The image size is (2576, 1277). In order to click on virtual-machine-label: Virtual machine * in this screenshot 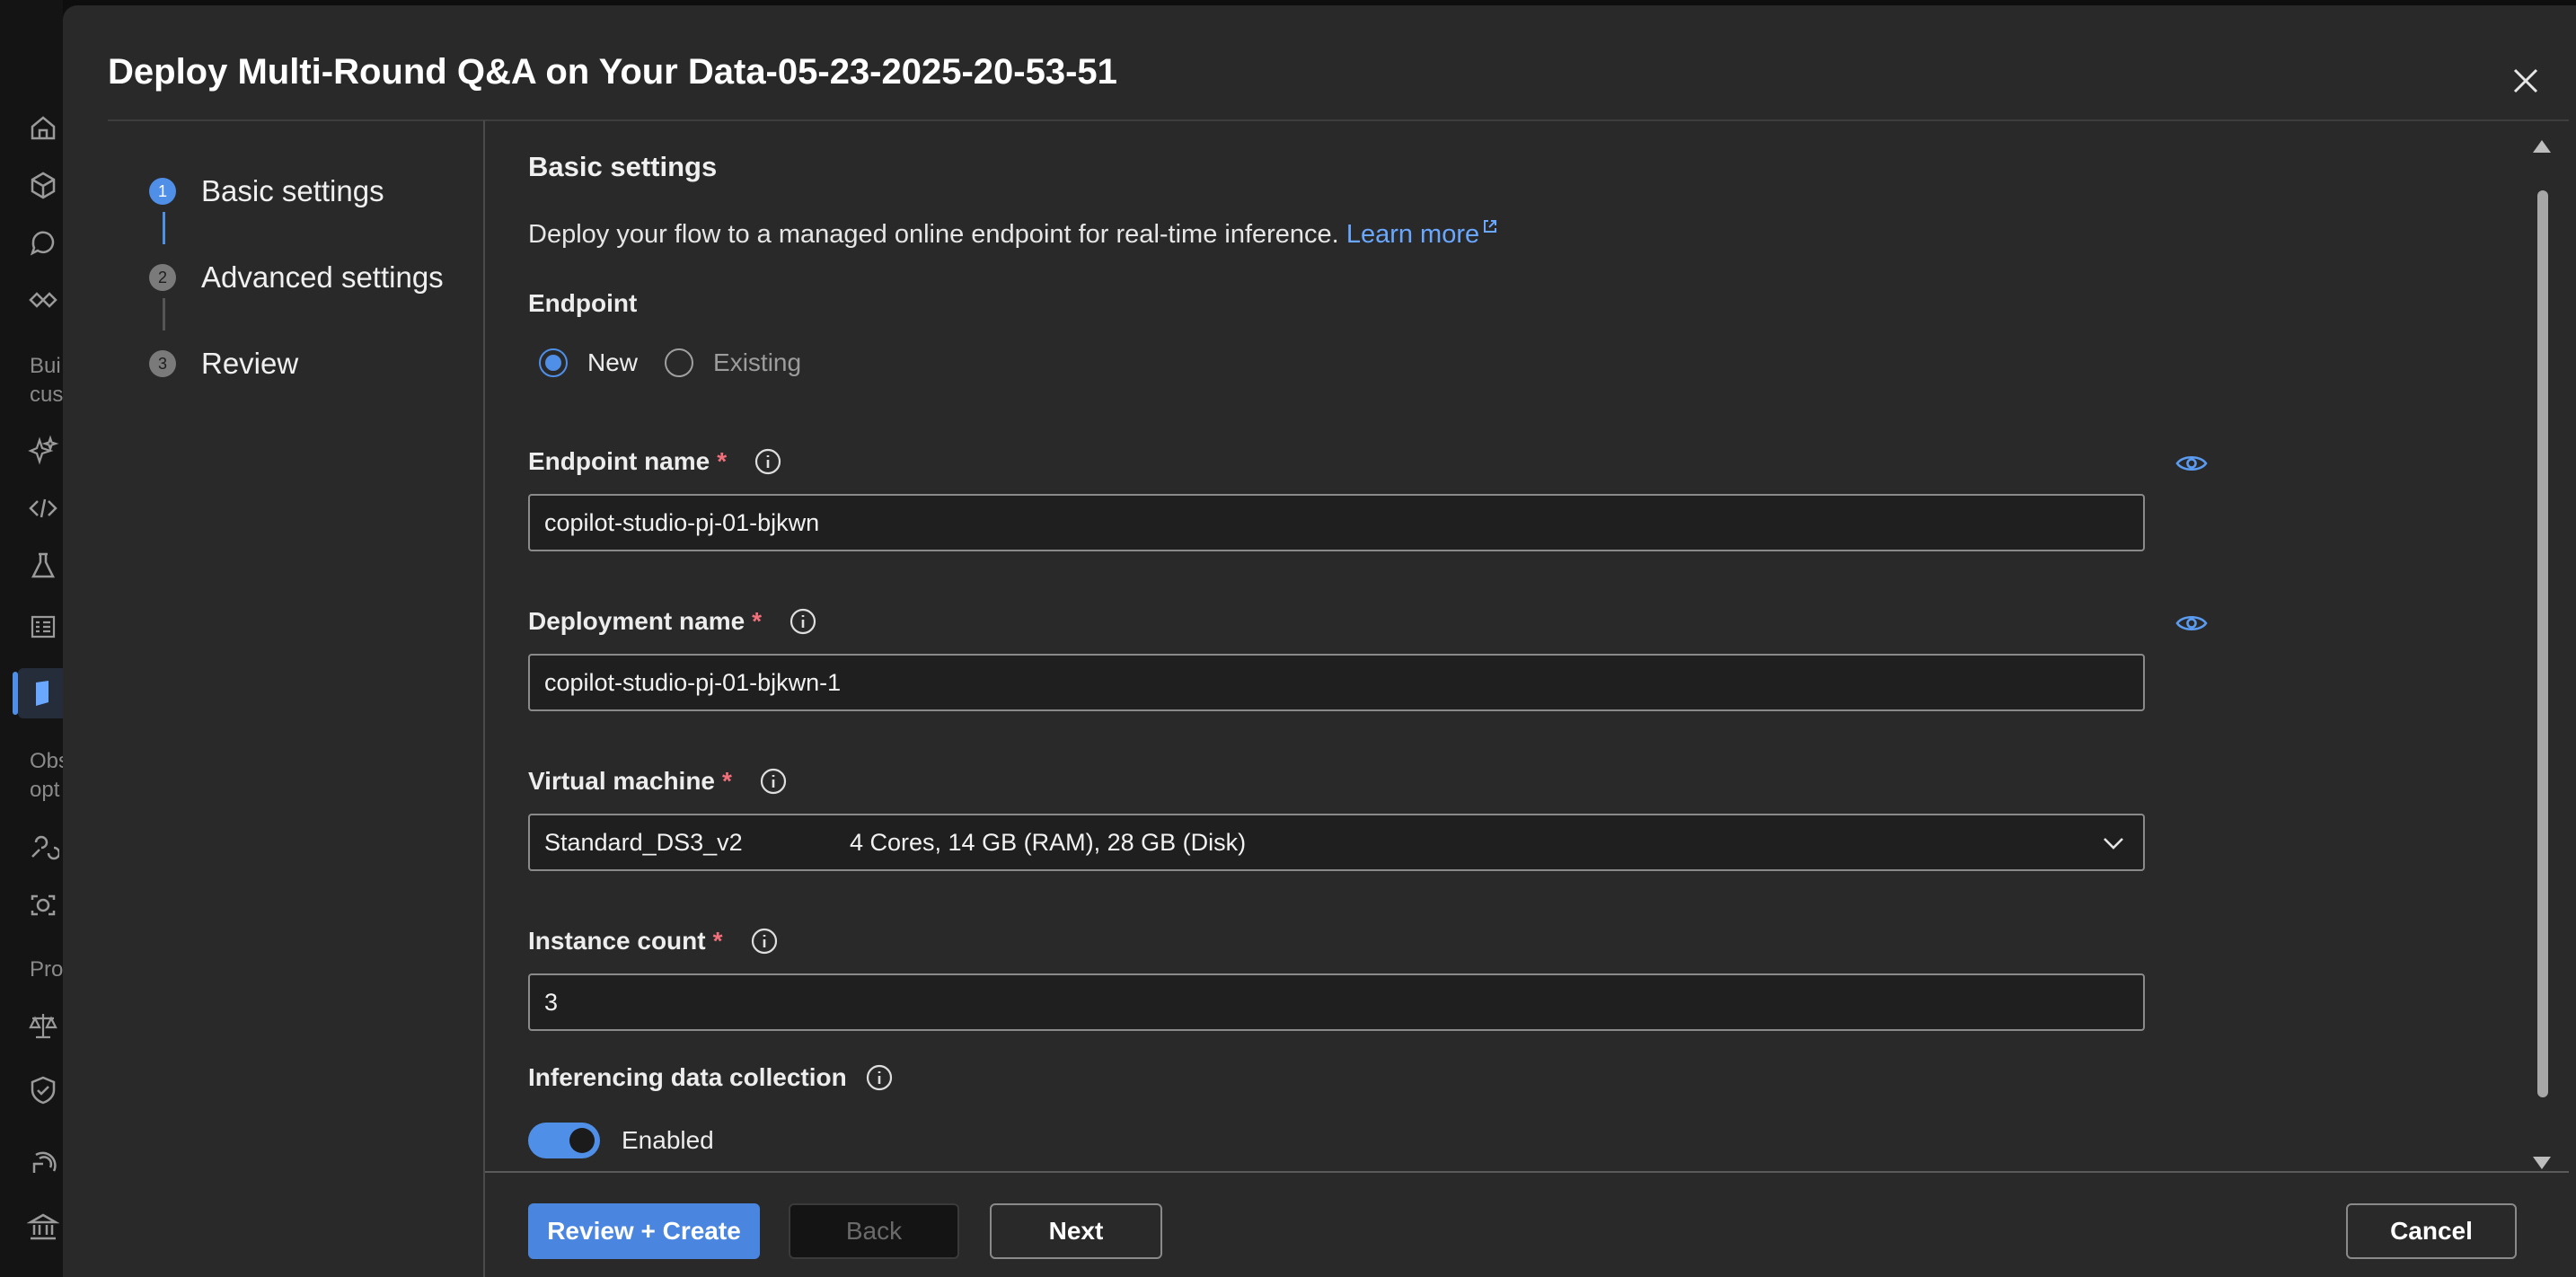, I will do `click(658, 781)`.